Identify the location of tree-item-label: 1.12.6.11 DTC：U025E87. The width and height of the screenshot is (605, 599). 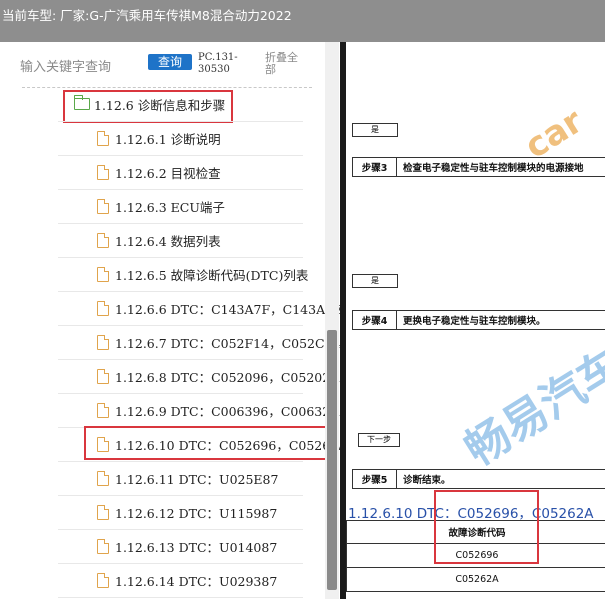
(197, 479).